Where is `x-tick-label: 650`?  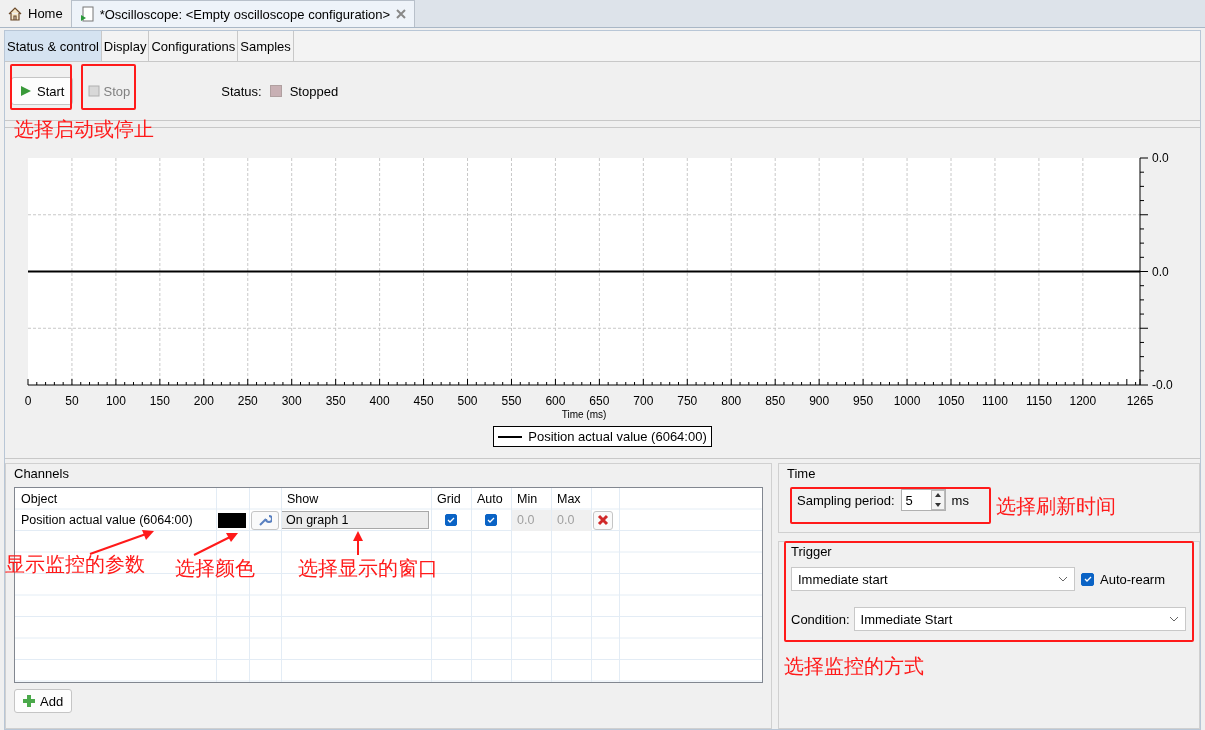
x-tick-label: 650 is located at coordinates (599, 401).